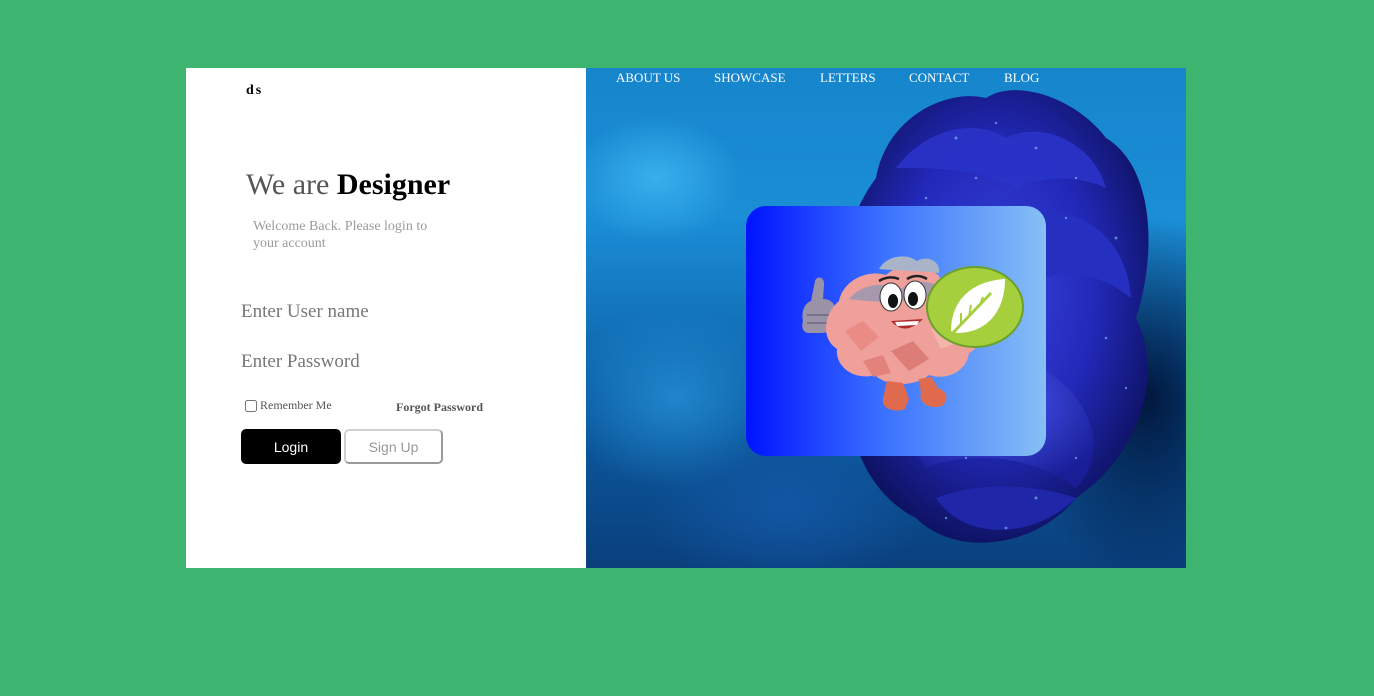 The width and height of the screenshot is (1374, 696). I want to click on headline-prefix: We are, so click(291, 184).